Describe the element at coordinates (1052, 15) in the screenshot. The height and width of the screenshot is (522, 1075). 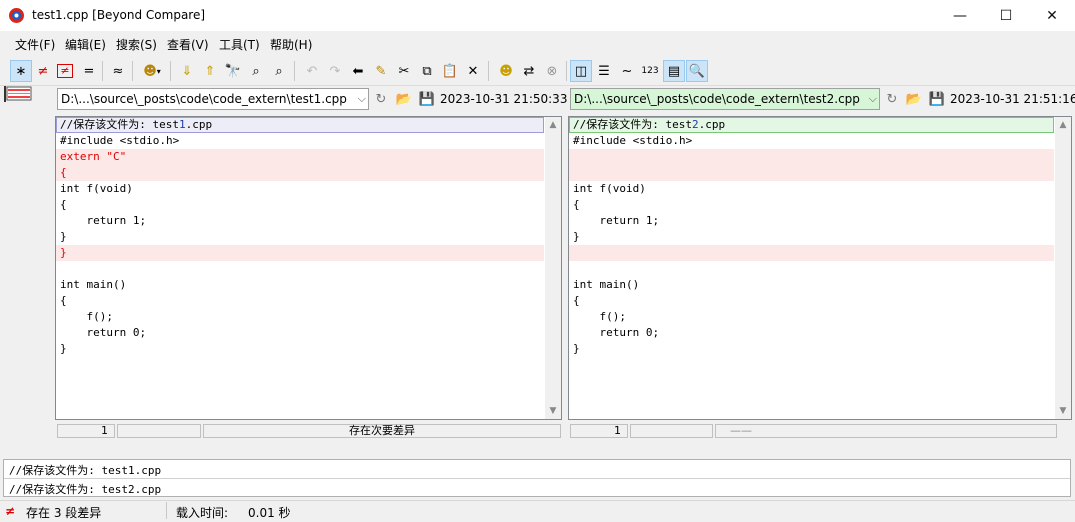
I see `close-button: ✕` at that location.